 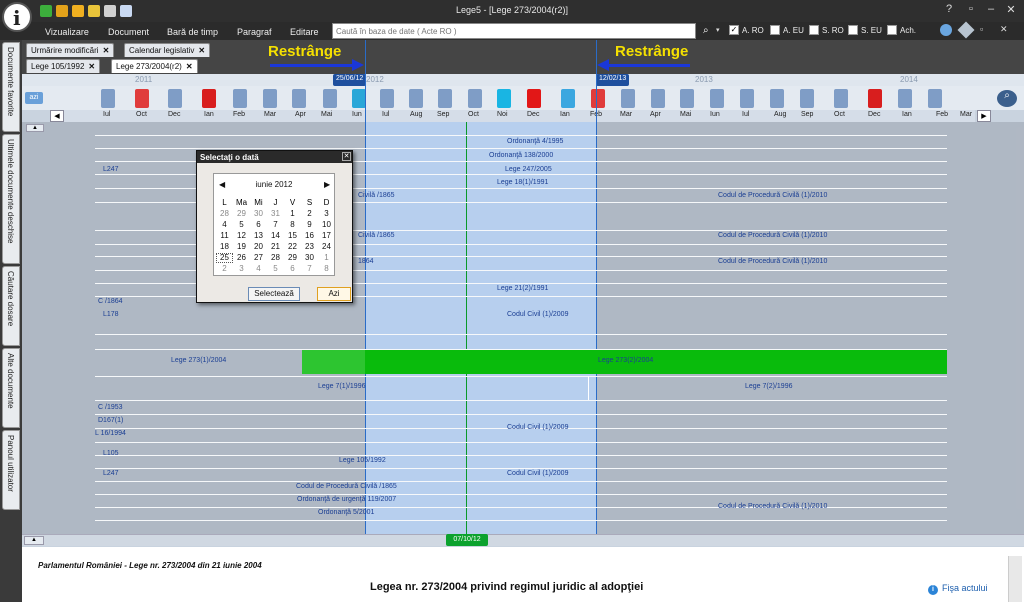 What do you see at coordinates (110, 433) in the screenshot?
I see `row-label: L 16/1994` at bounding box center [110, 433].